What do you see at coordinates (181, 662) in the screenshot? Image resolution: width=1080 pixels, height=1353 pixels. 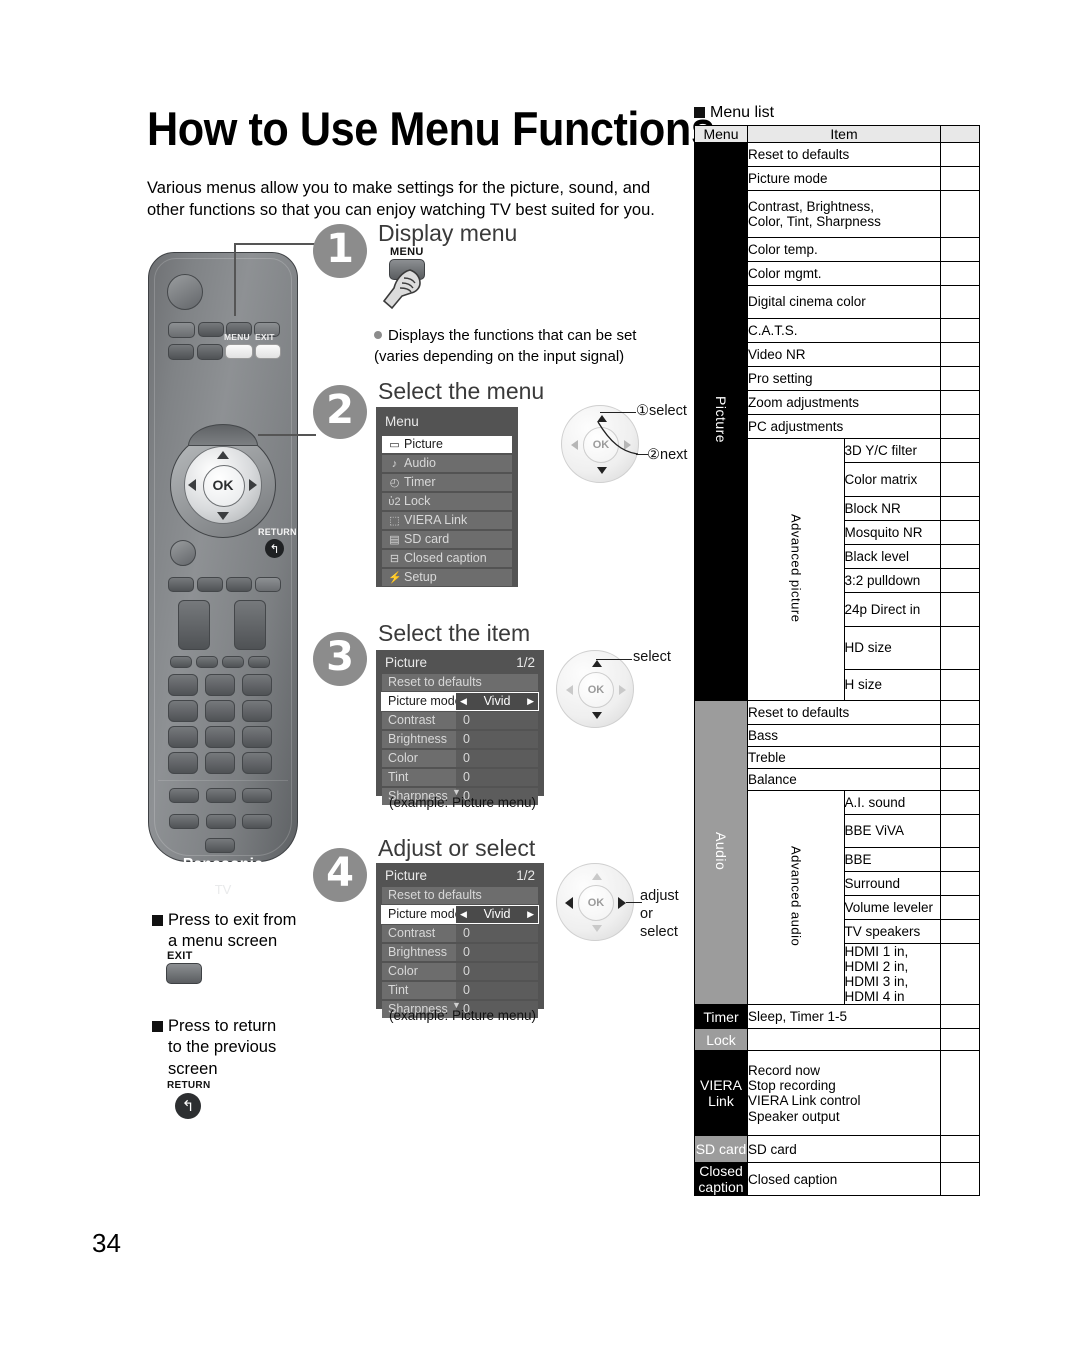 I see `remote-key-s1` at bounding box center [181, 662].